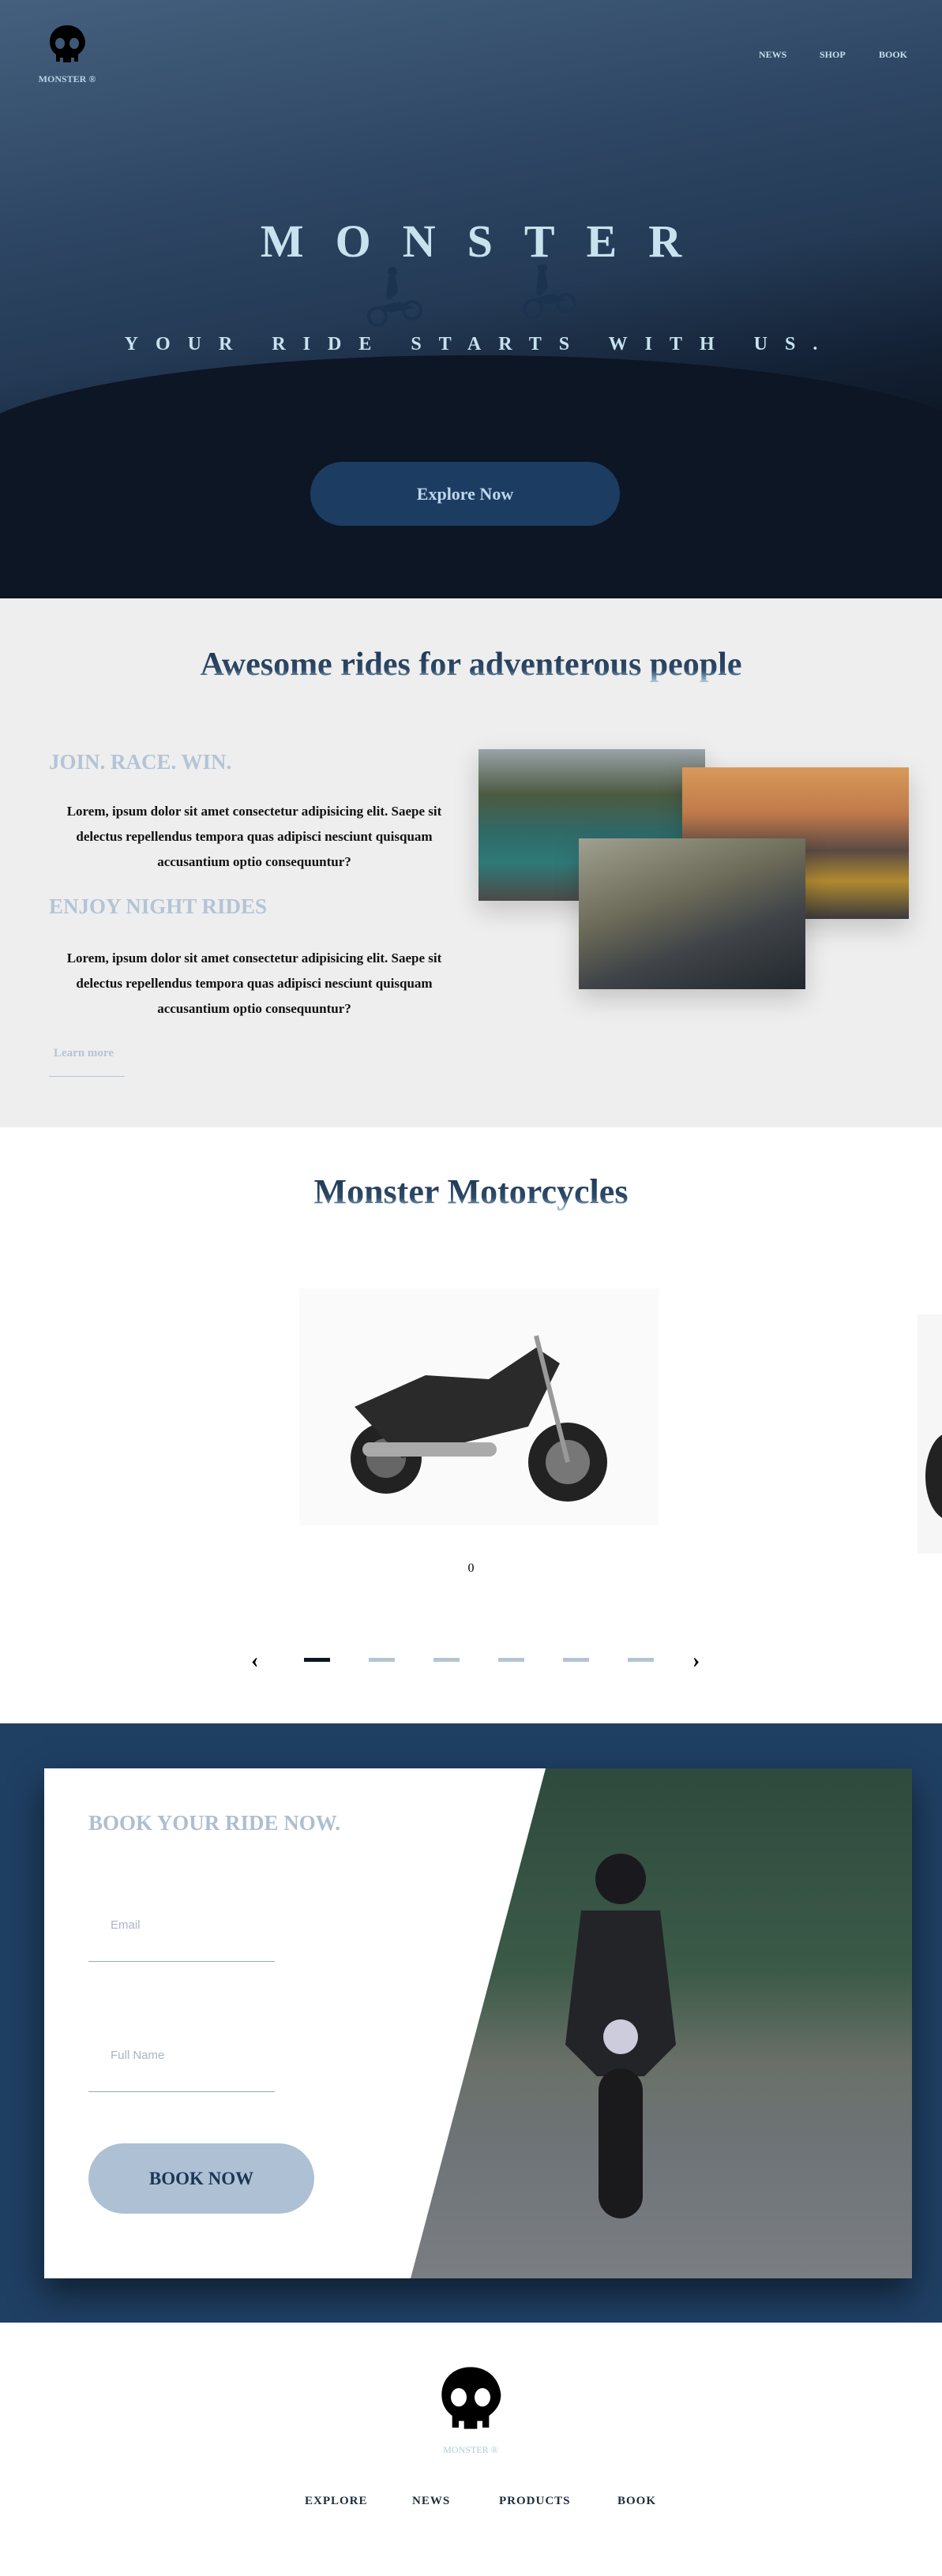 The image size is (942, 2576). I want to click on nav-shop: SHOP, so click(833, 55).